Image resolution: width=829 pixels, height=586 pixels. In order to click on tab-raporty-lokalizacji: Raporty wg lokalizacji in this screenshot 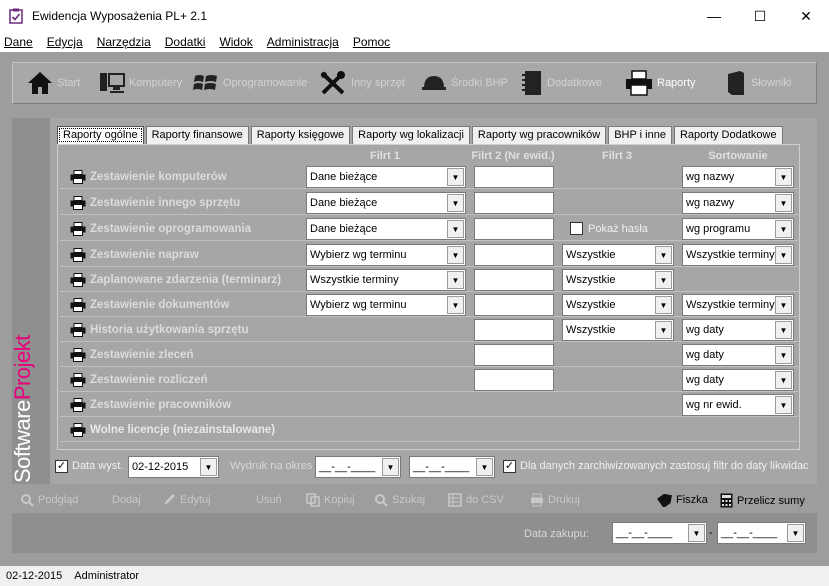, I will do `click(411, 135)`.